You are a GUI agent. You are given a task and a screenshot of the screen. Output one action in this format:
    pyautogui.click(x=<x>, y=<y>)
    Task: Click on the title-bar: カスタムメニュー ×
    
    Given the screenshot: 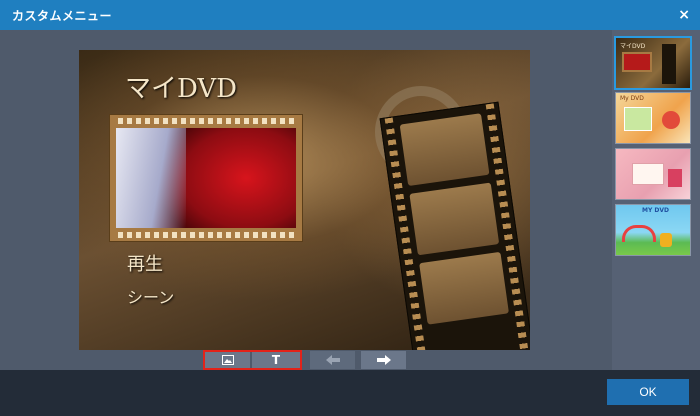 What is the action you would take?
    pyautogui.click(x=350, y=15)
    